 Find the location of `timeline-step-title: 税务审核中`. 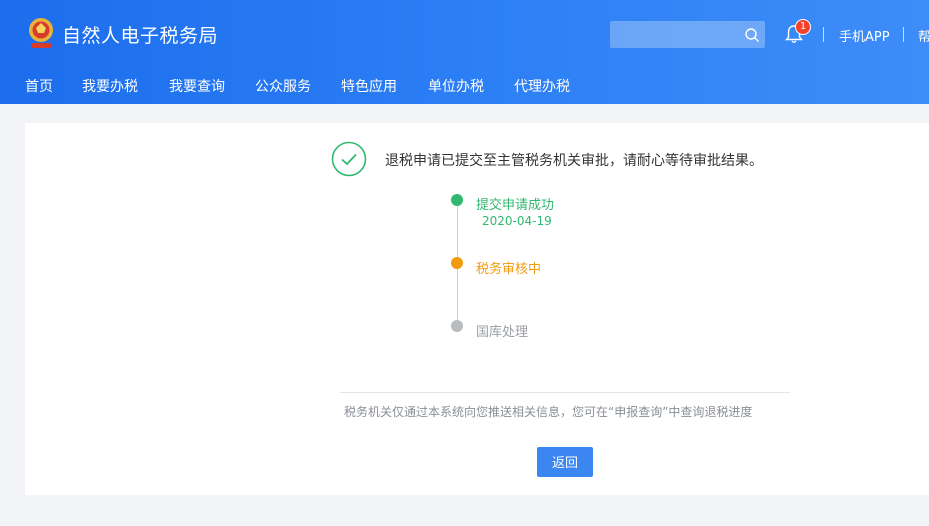

timeline-step-title: 税务审核中 is located at coordinates (509, 269).